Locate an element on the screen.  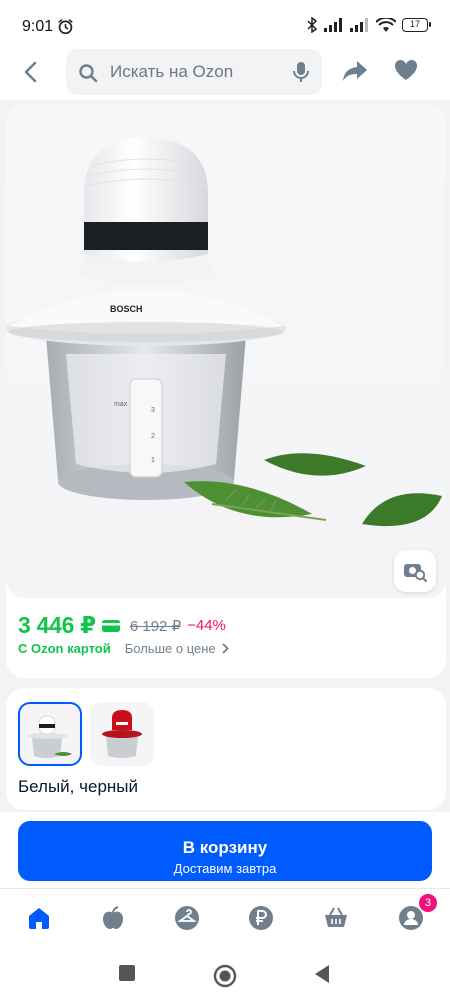
system-nav-bar is located at coordinates (225, 976).